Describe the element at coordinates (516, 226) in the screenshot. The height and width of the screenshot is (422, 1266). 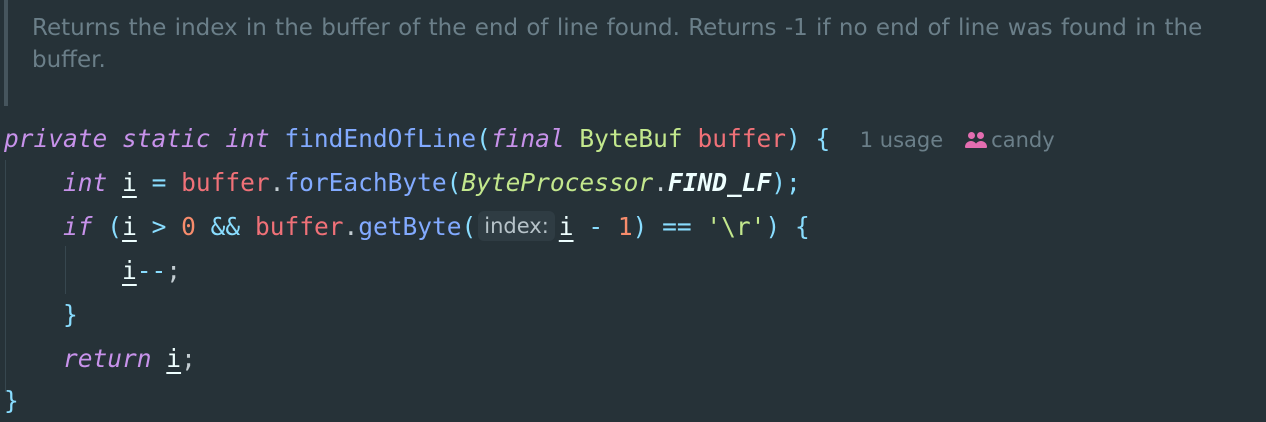
I see `parameter-hint-index: index:` at that location.